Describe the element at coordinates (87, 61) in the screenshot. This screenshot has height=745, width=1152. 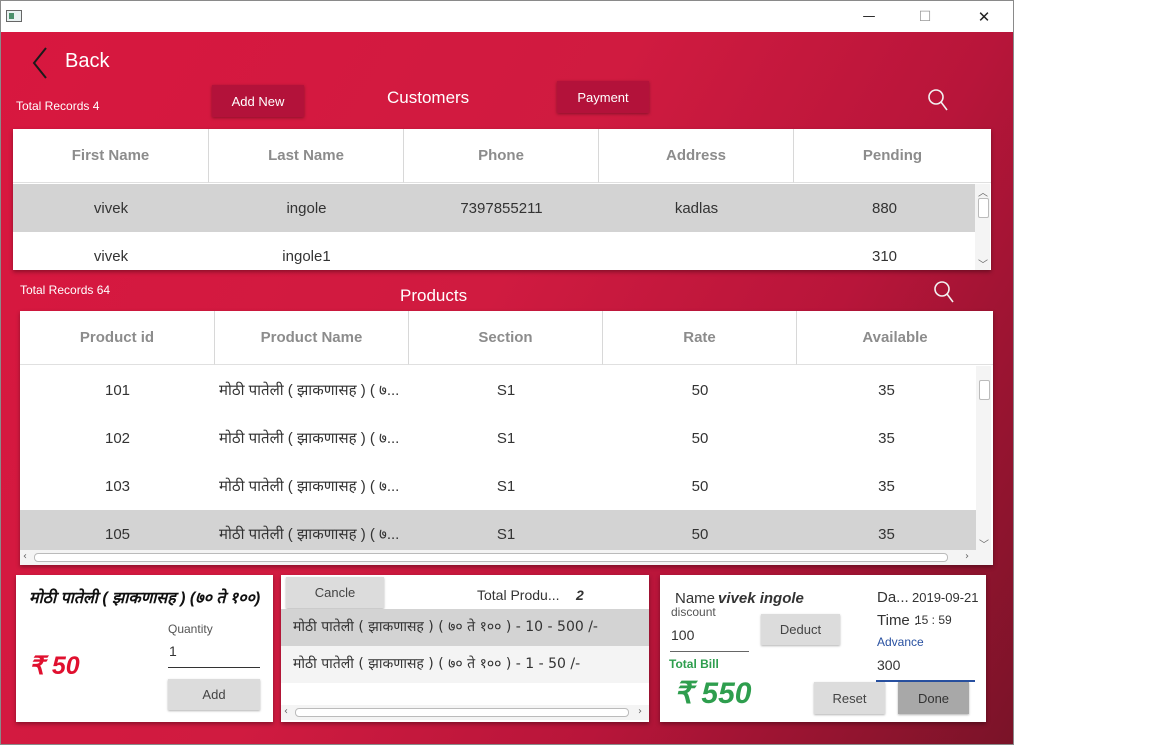
I see `back-label: Back` at that location.